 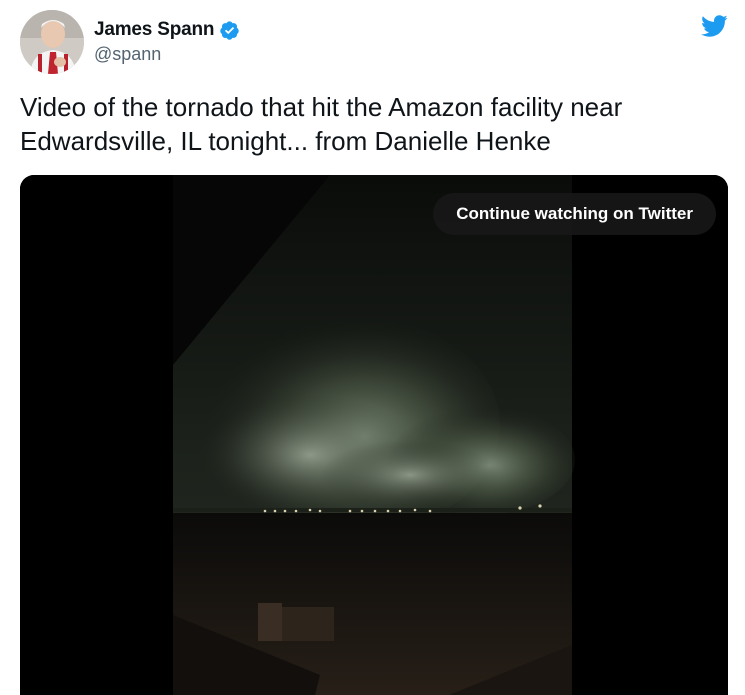 I want to click on tweet-header: James Spann @spann, so click(x=130, y=42).